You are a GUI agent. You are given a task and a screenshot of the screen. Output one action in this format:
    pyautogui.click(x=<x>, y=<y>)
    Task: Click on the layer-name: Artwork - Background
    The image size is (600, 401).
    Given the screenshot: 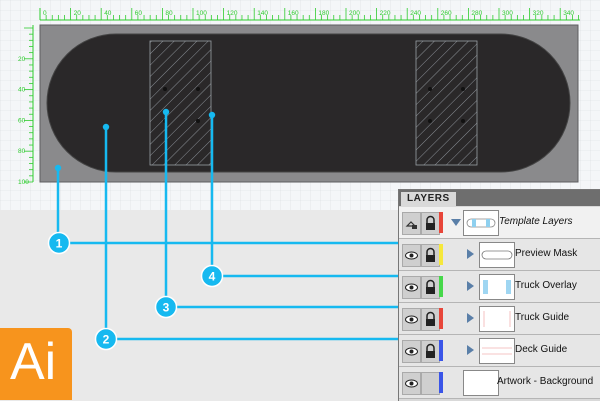 What is the action you would take?
    pyautogui.click(x=545, y=381)
    